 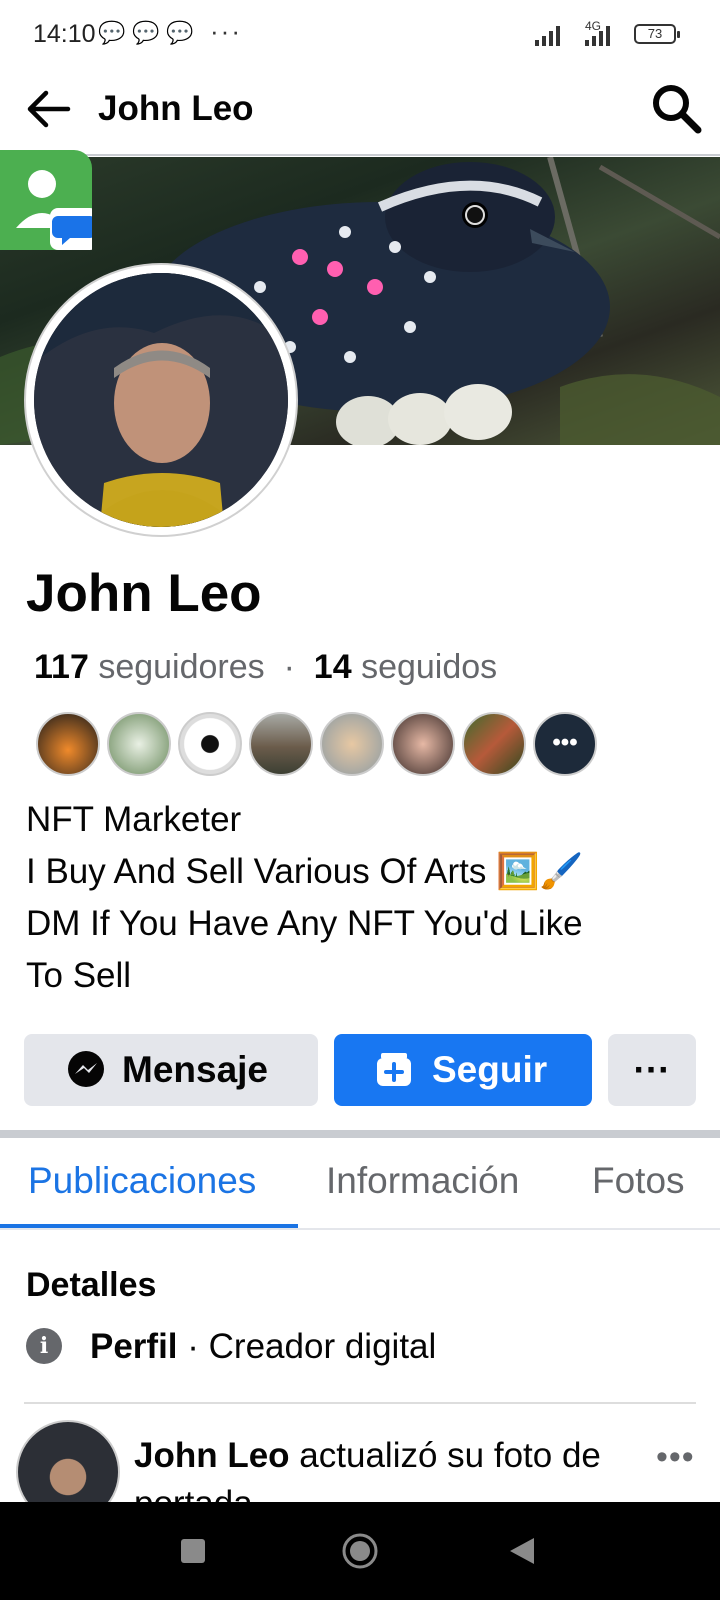 What do you see at coordinates (360, 1403) in the screenshot?
I see `divider` at bounding box center [360, 1403].